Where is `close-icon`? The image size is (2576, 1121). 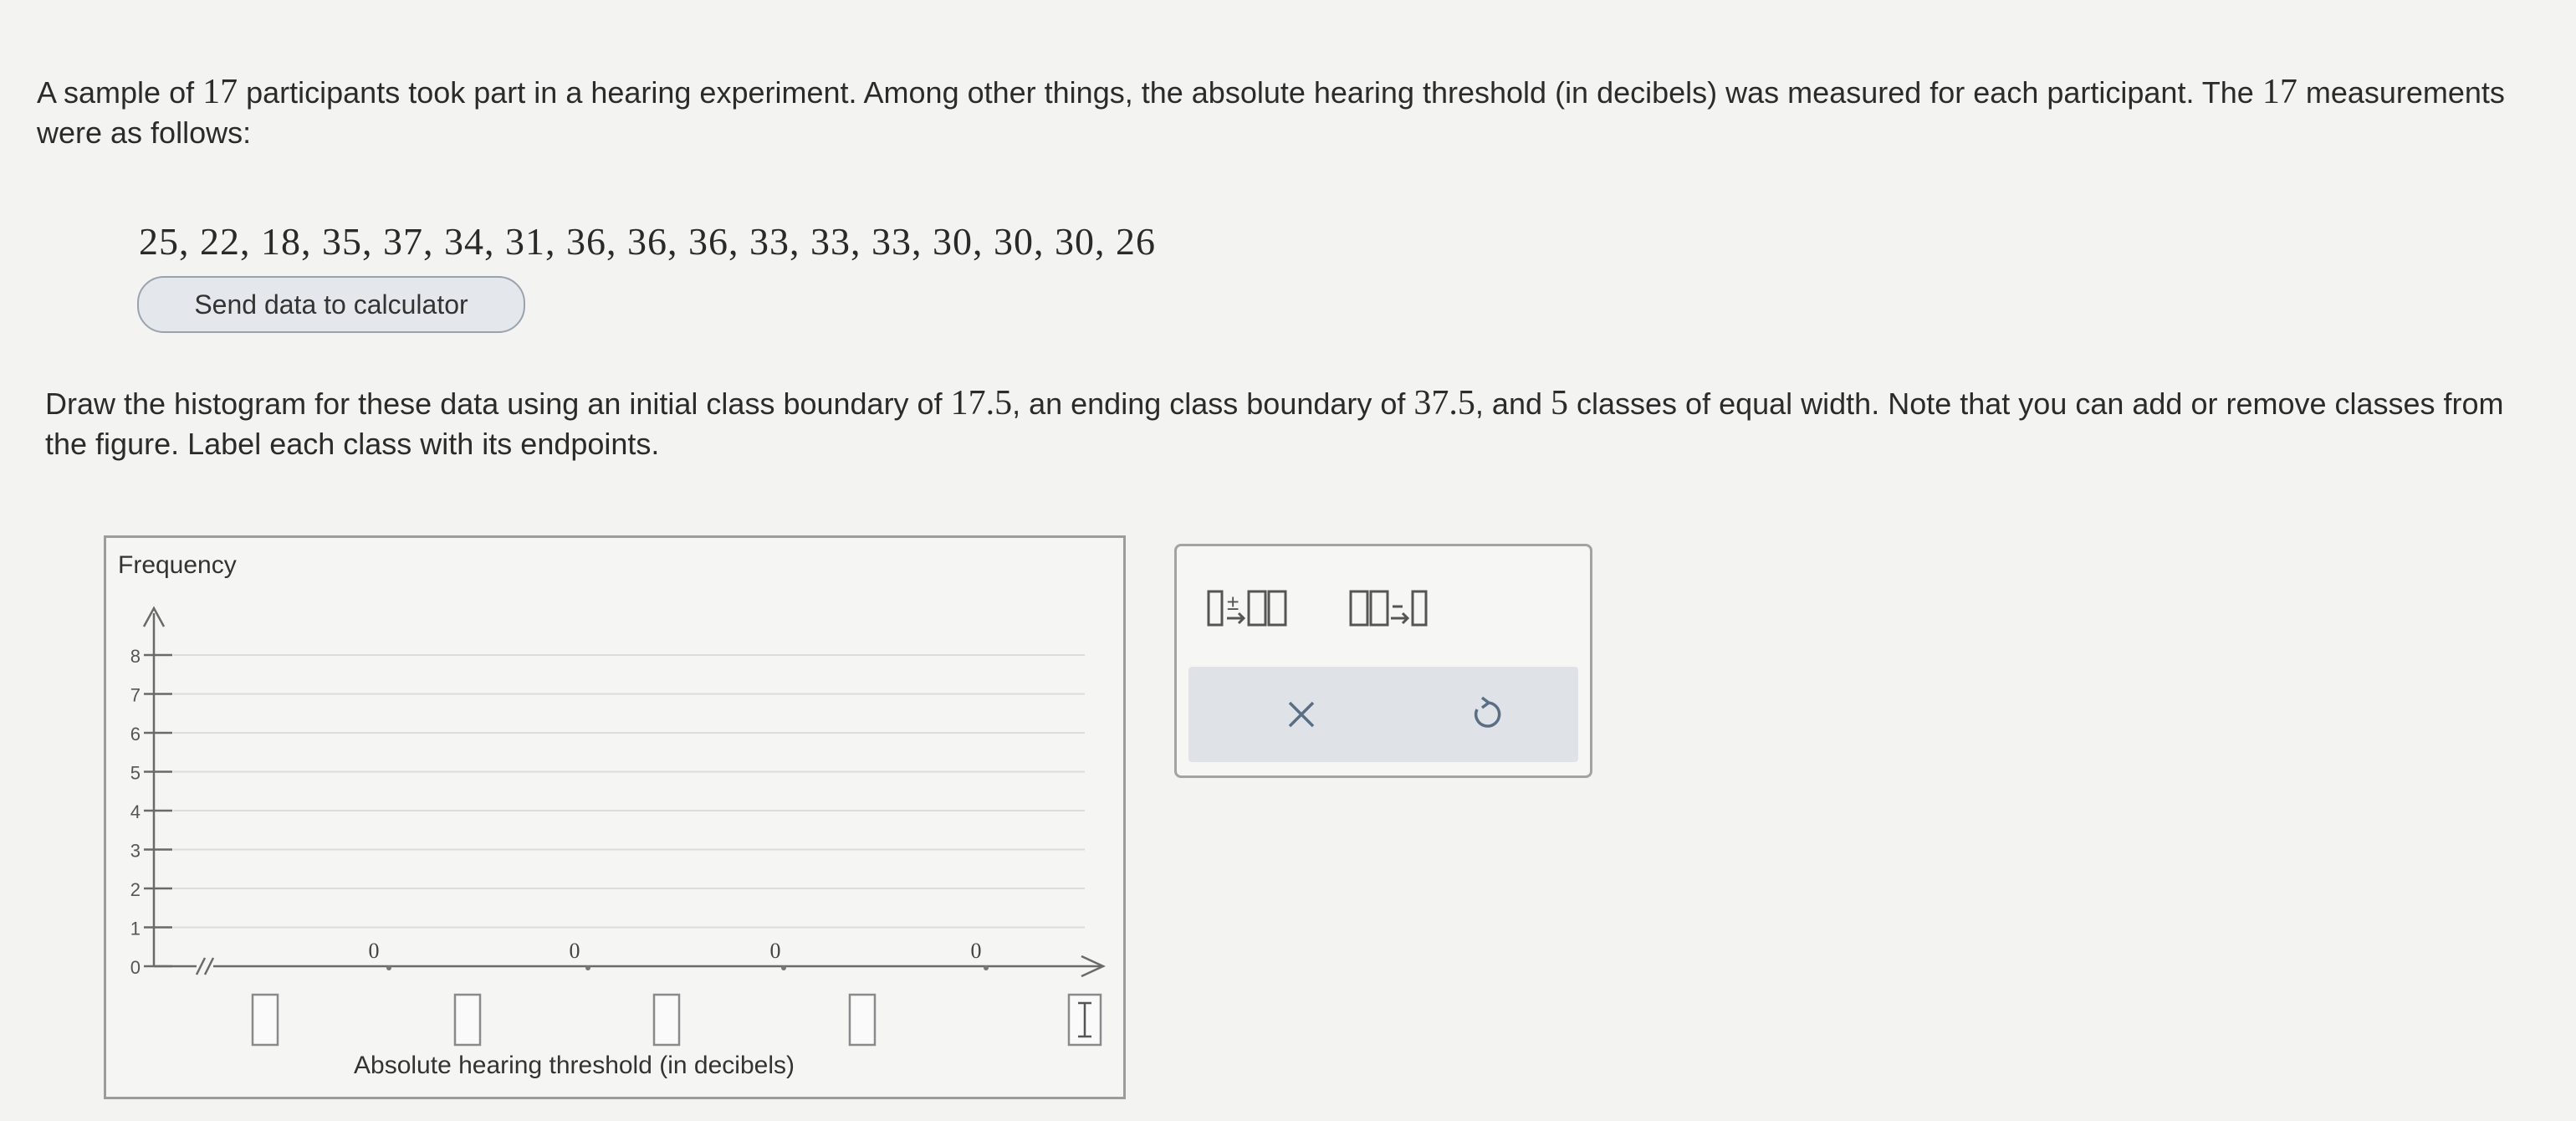 close-icon is located at coordinates (1301, 715).